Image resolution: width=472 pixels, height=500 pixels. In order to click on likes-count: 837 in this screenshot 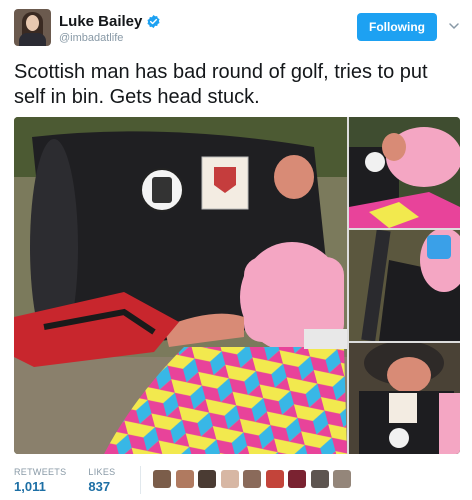, I will do `click(101, 486)`.